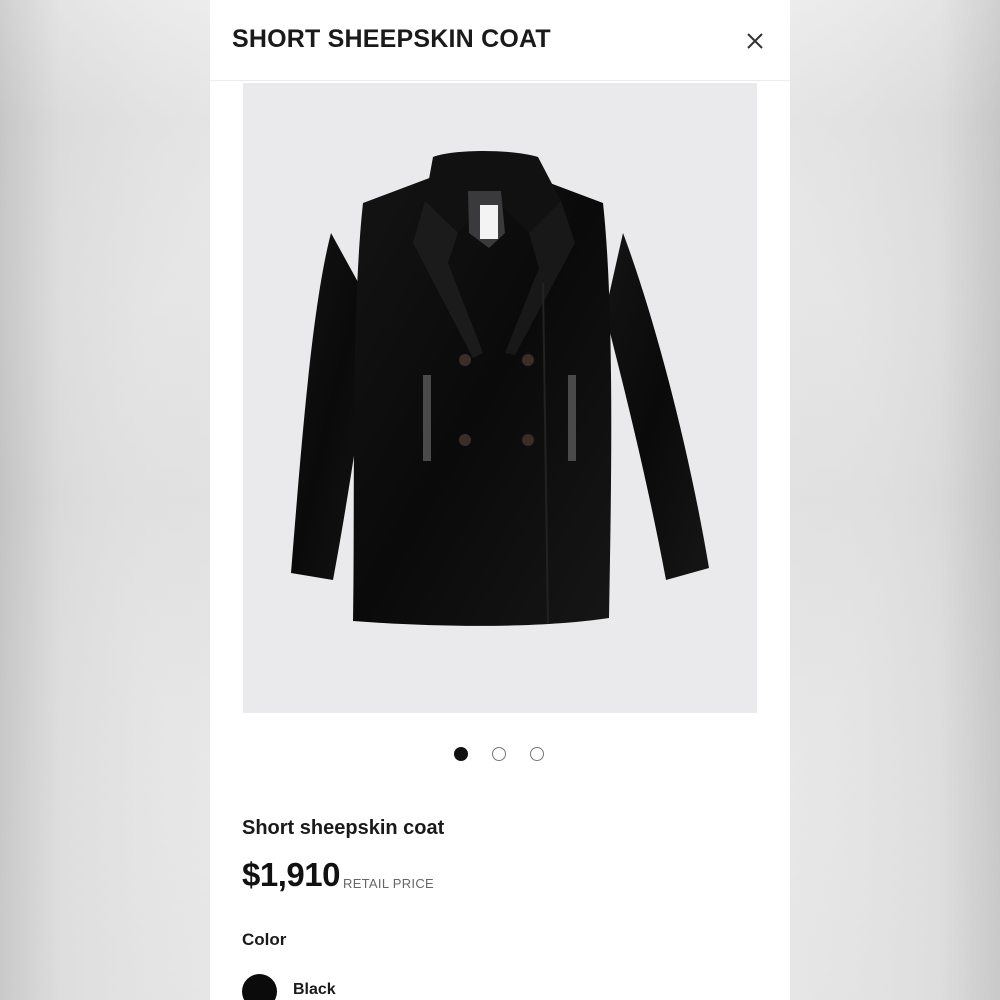 The height and width of the screenshot is (1000, 1000). Describe the element at coordinates (291, 874) in the screenshot. I see `product-price: $1,910` at that location.